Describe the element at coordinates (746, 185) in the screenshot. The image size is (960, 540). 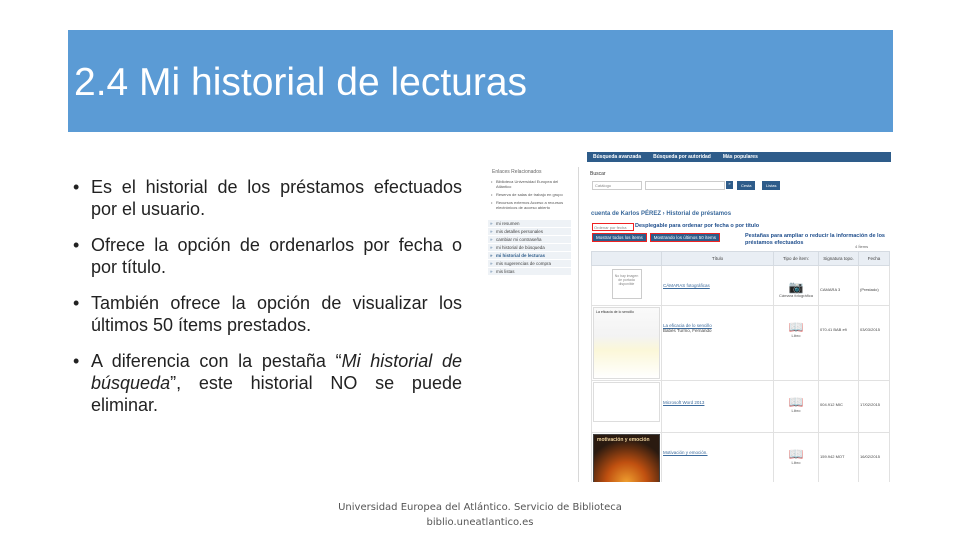
I see `cart-button: Cesta` at that location.